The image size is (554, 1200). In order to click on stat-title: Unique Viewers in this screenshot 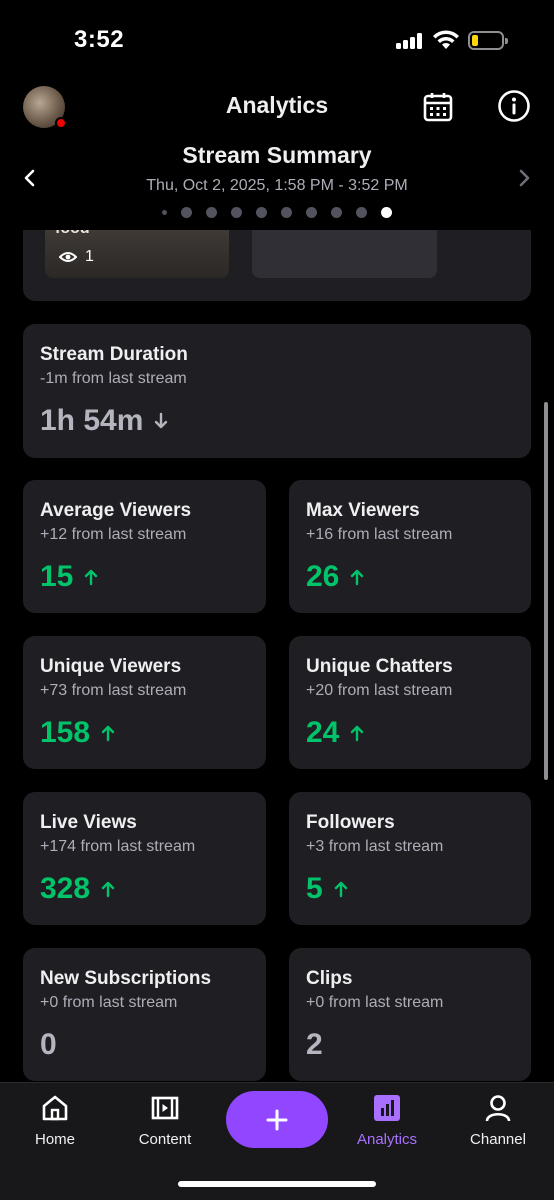, I will do `click(111, 666)`.